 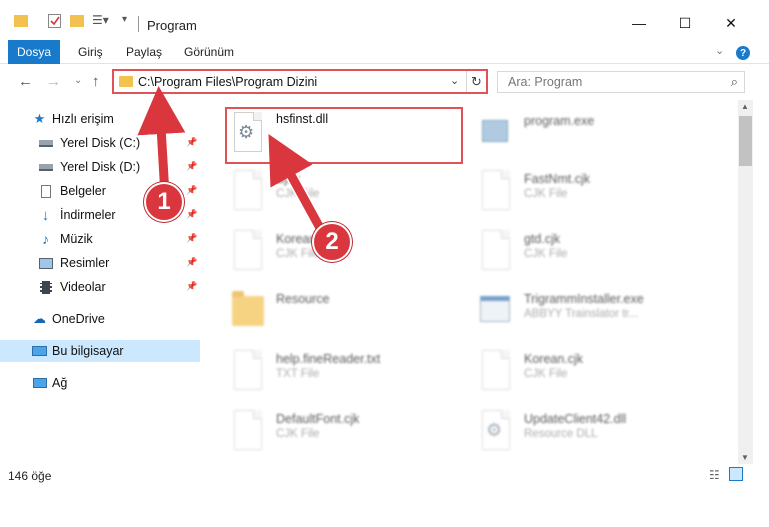 I want to click on quick-access-dropdown-icon: ▾, so click(x=124, y=19).